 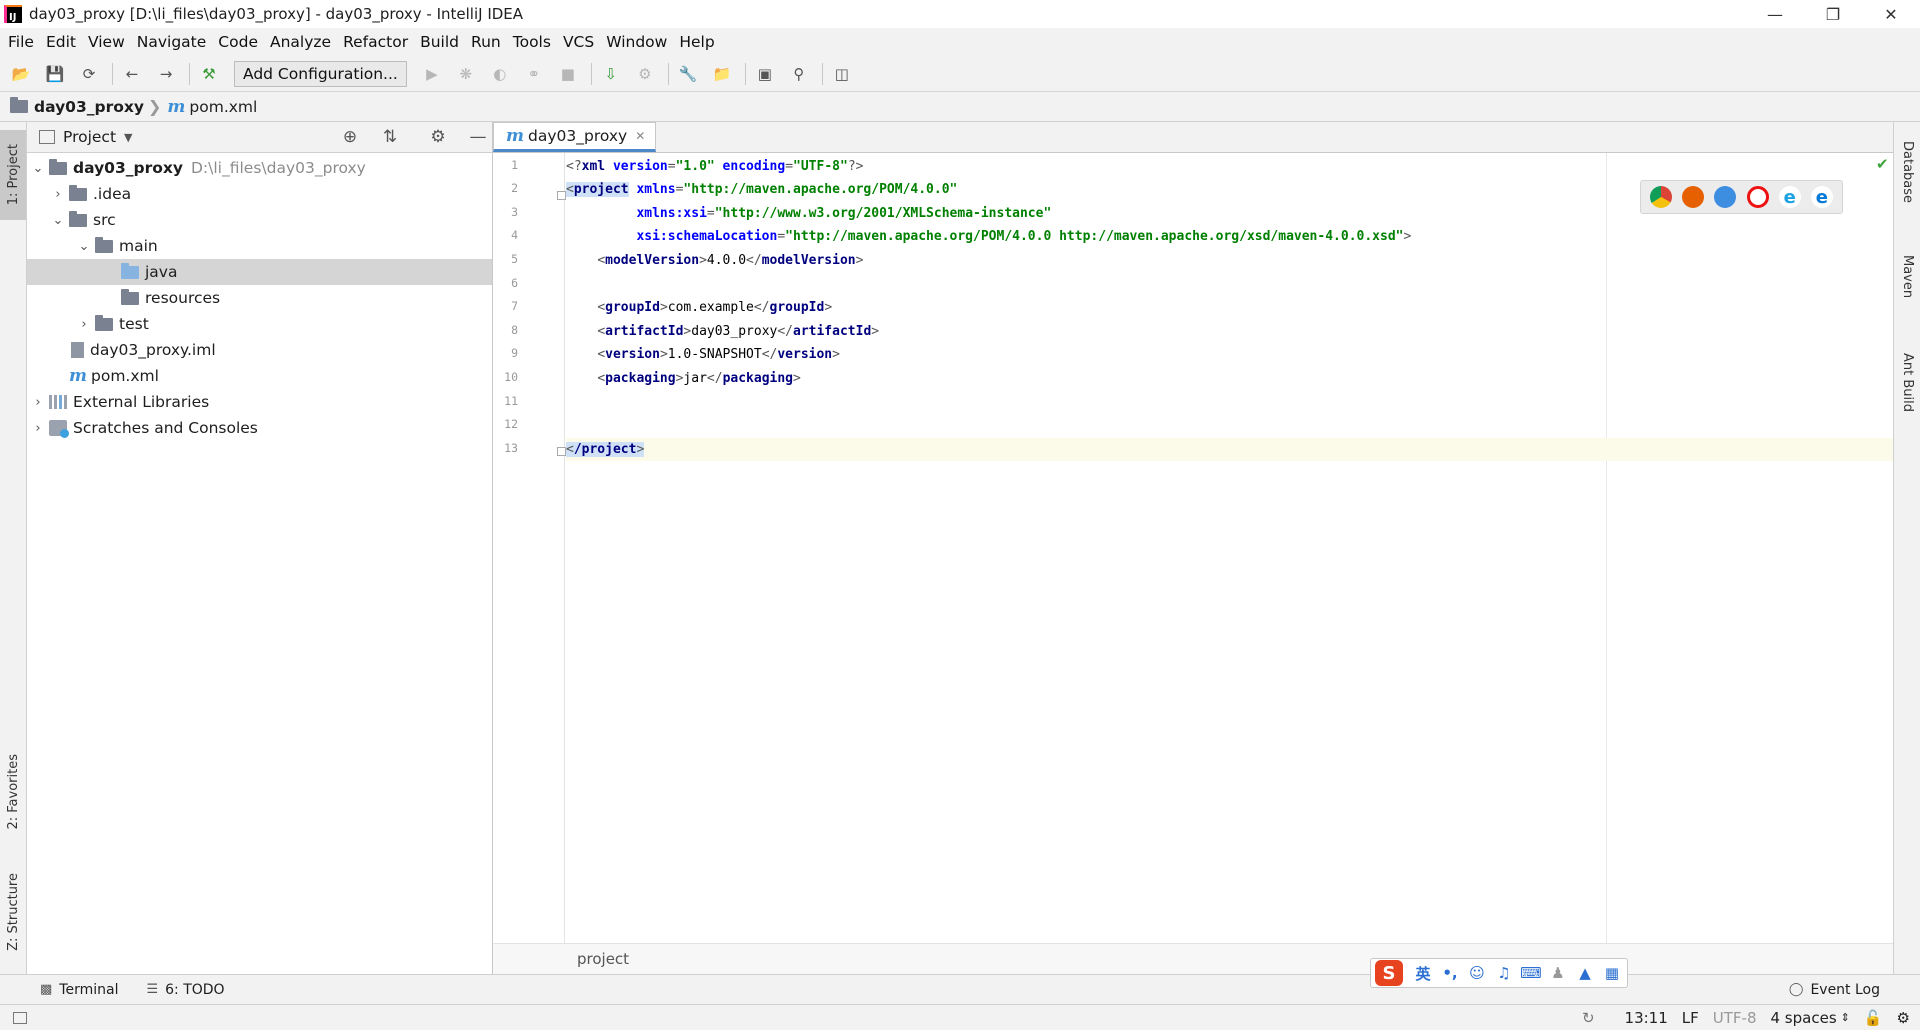 What do you see at coordinates (1690, 1018) in the screenshot?
I see `line-separator-indicator: LF` at bounding box center [1690, 1018].